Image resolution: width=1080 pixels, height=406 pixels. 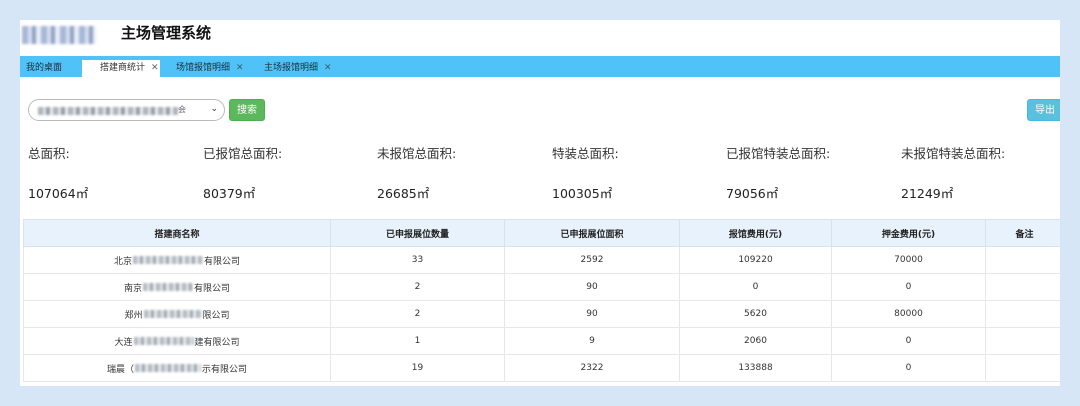 I want to click on table-row: 瑞晨（ 示有限公司 19 2322 133888 0, so click(x=541, y=368).